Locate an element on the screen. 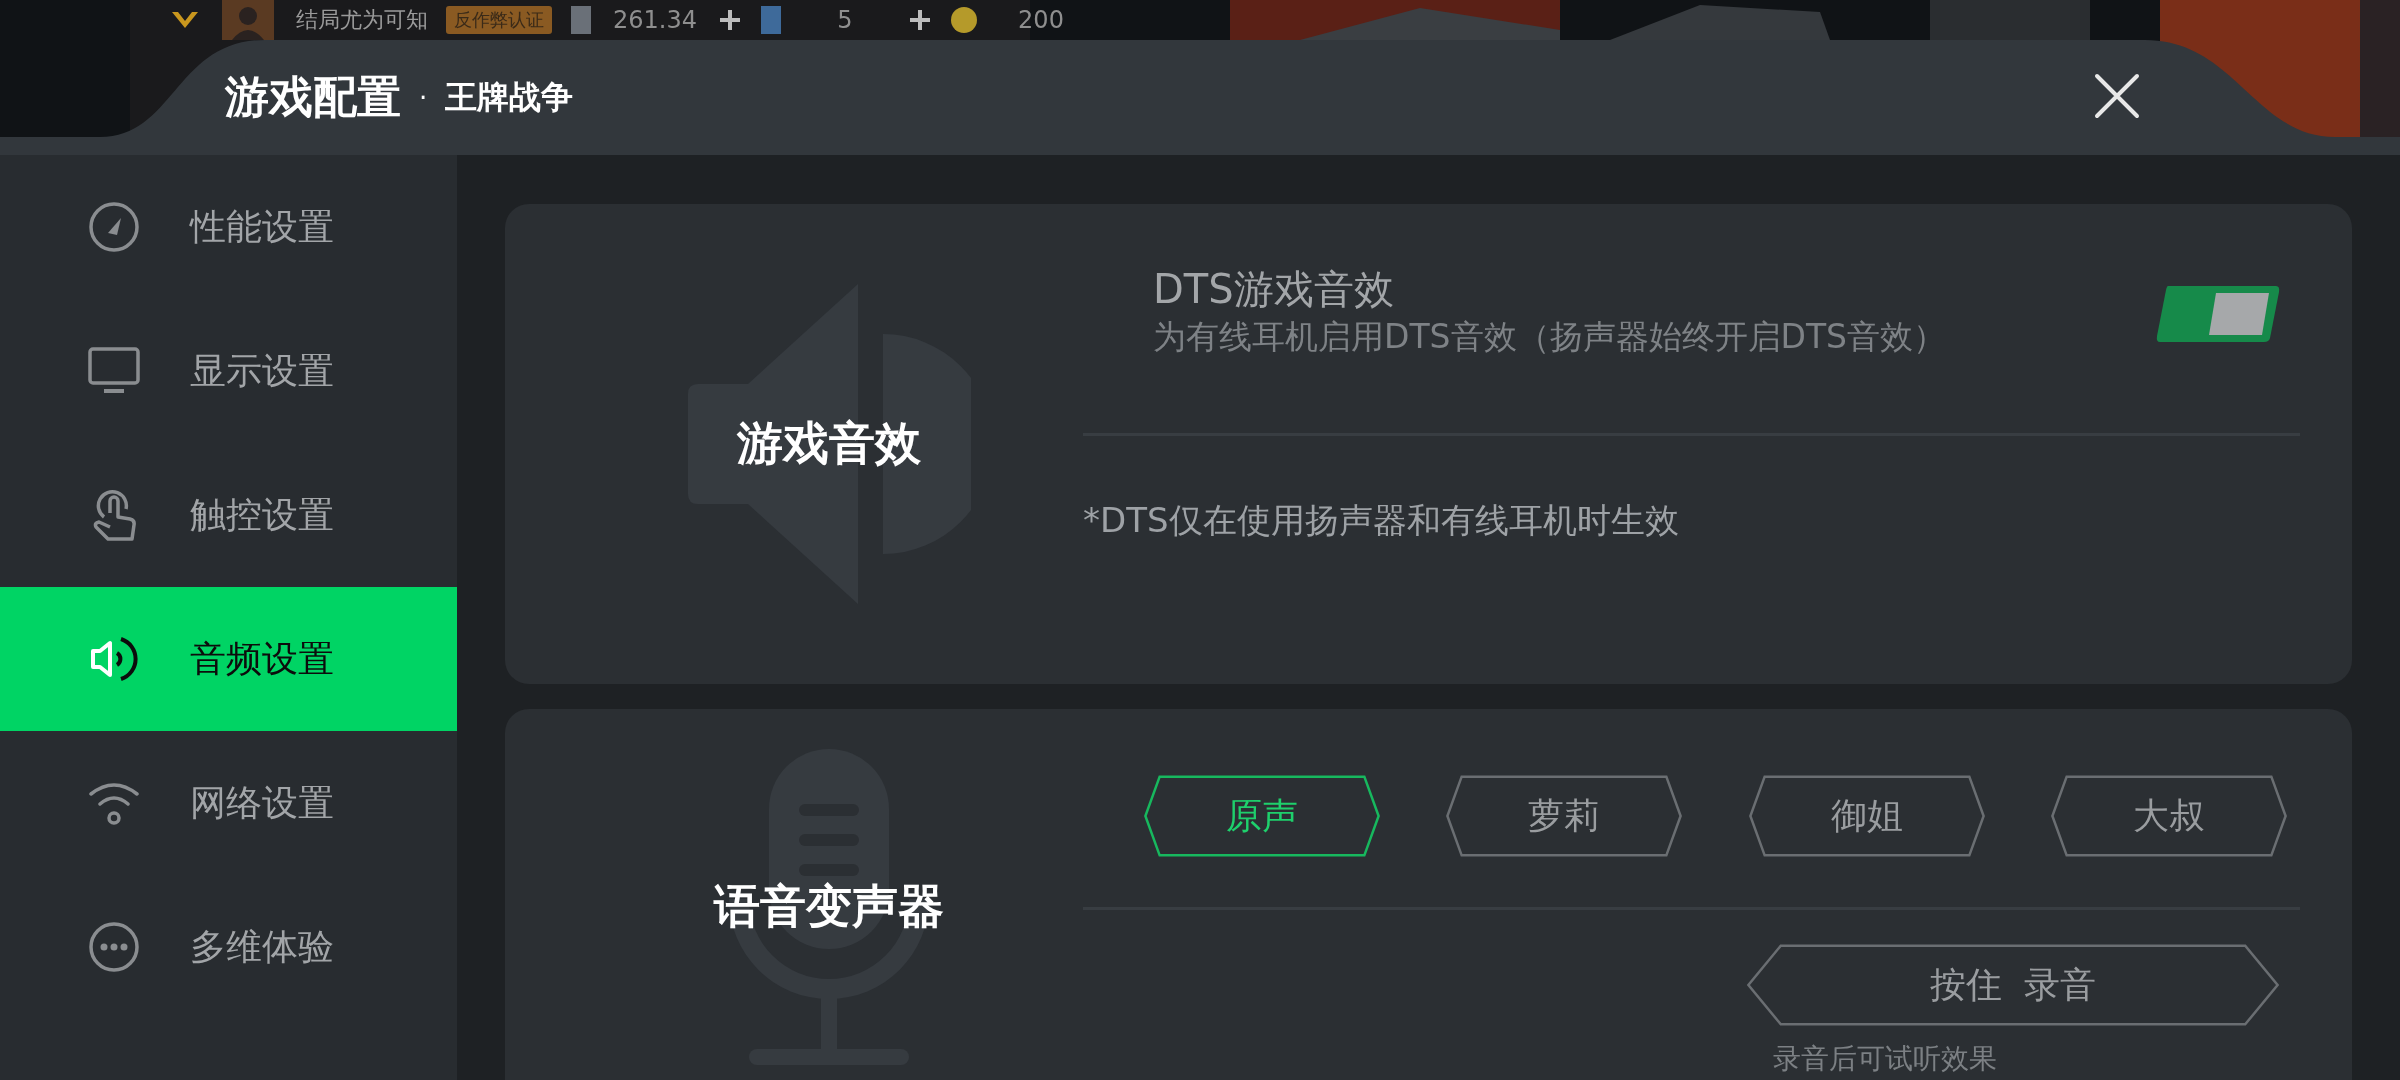  player-name: 结局尤为可知 is located at coordinates (362, 20).